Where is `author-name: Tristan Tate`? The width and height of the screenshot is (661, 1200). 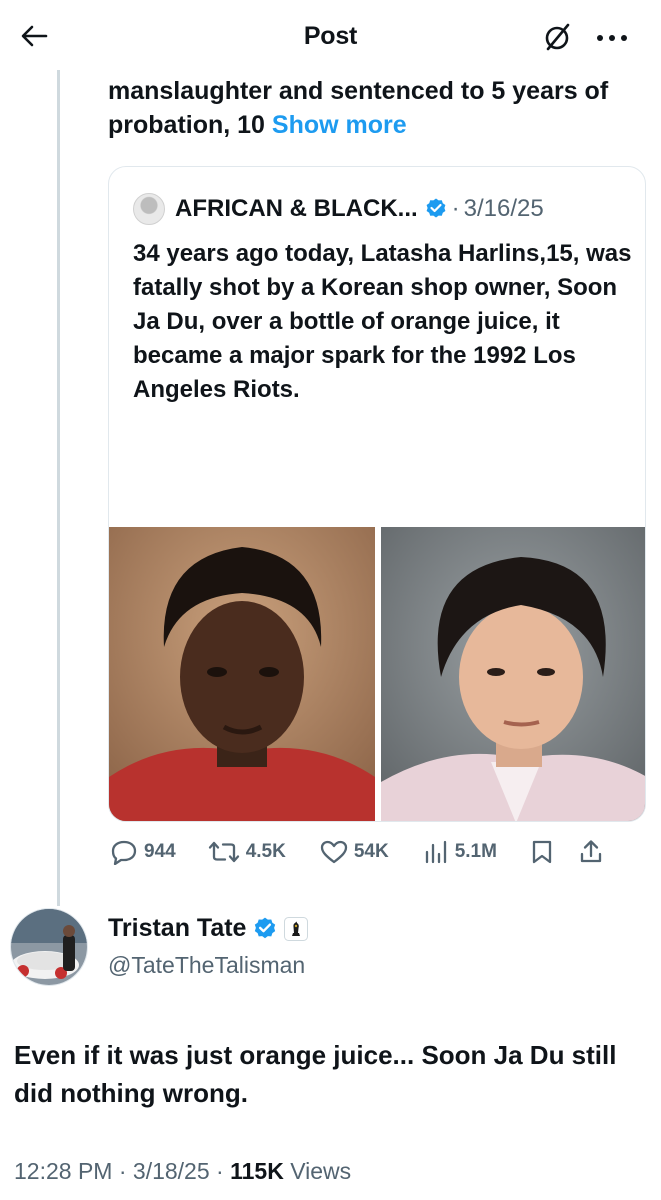
author-name: Tristan Tate is located at coordinates (177, 928).